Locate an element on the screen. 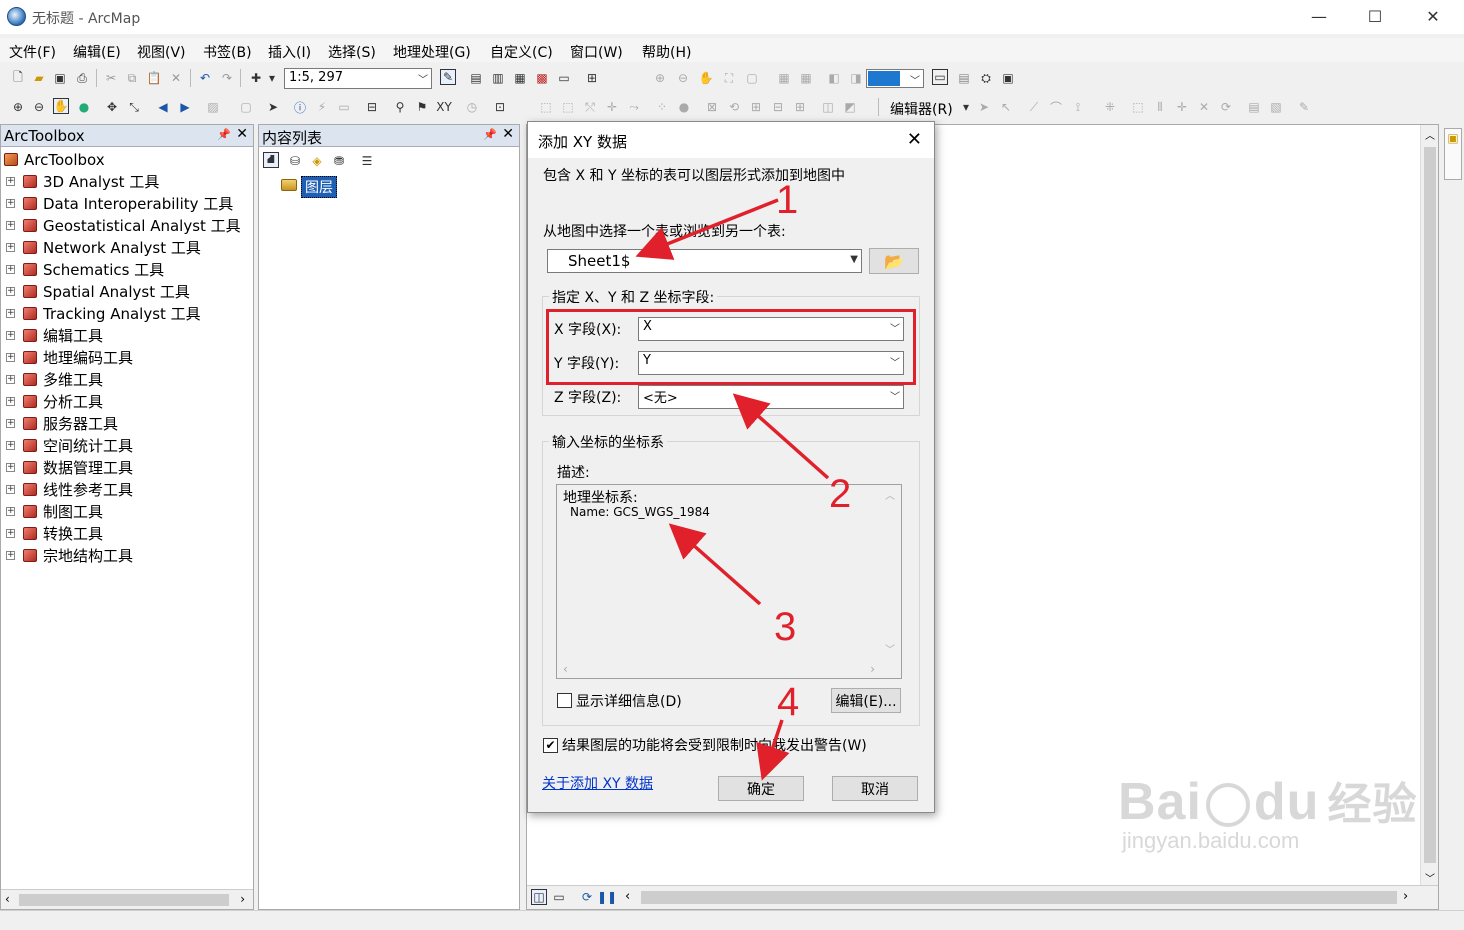 Image resolution: width=1464 pixels, height=930 pixels. watermark-text-1: Bai is located at coordinates (1160, 802).